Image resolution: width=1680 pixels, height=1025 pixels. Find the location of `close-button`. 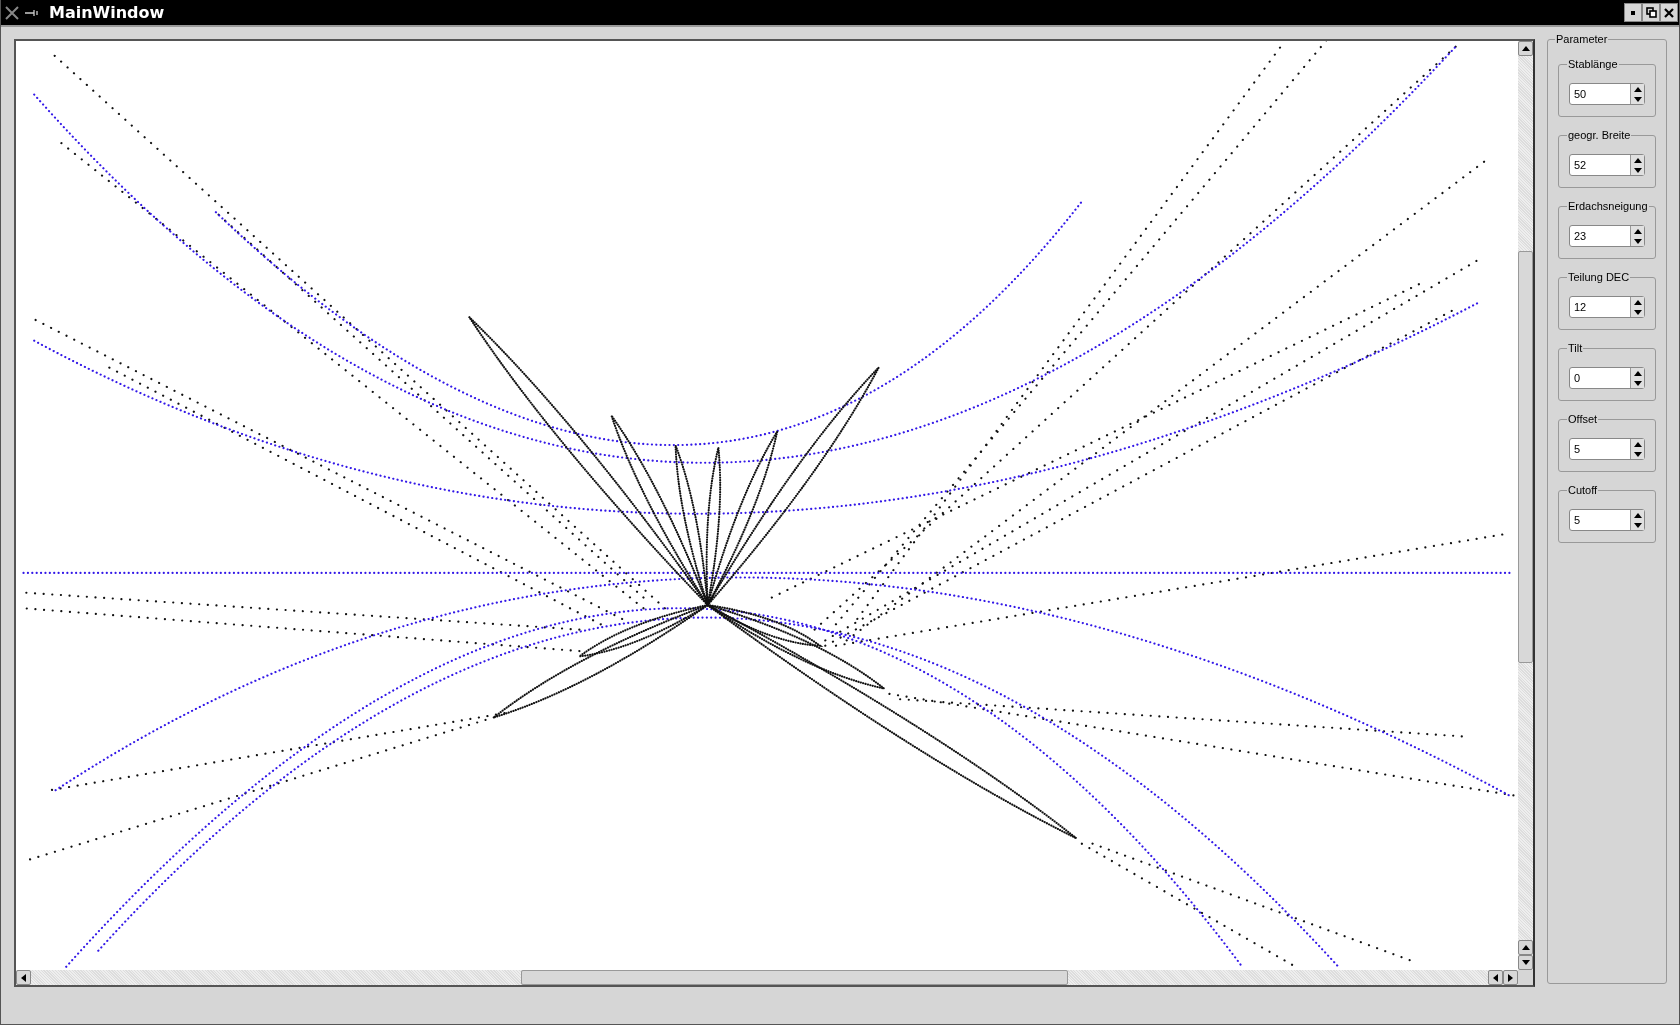

close-button is located at coordinates (1669, 12).